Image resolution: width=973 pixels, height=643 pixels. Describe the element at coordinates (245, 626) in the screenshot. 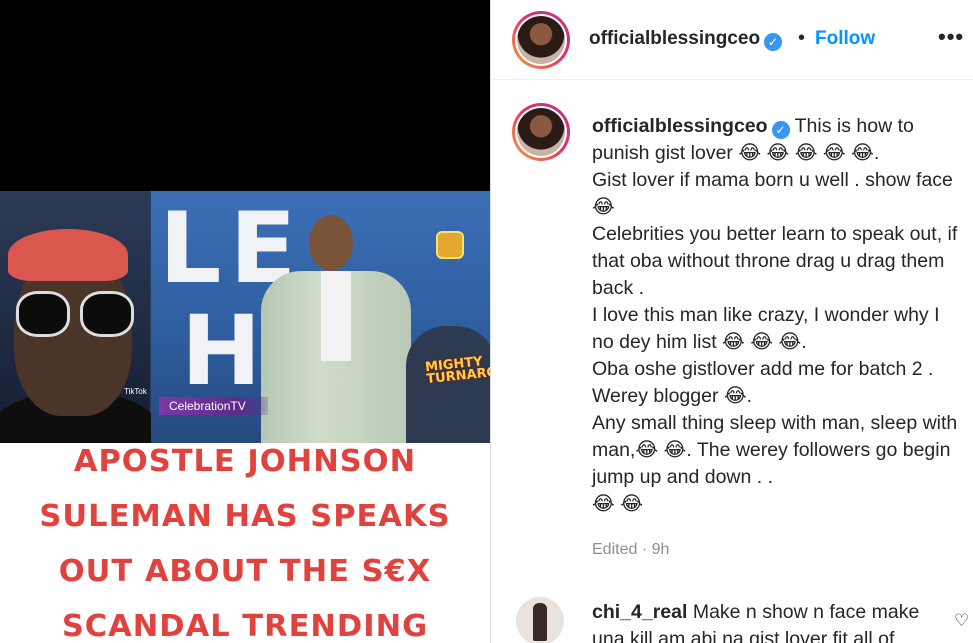

I see `headline-line: SCANDAL TRENDING` at that location.